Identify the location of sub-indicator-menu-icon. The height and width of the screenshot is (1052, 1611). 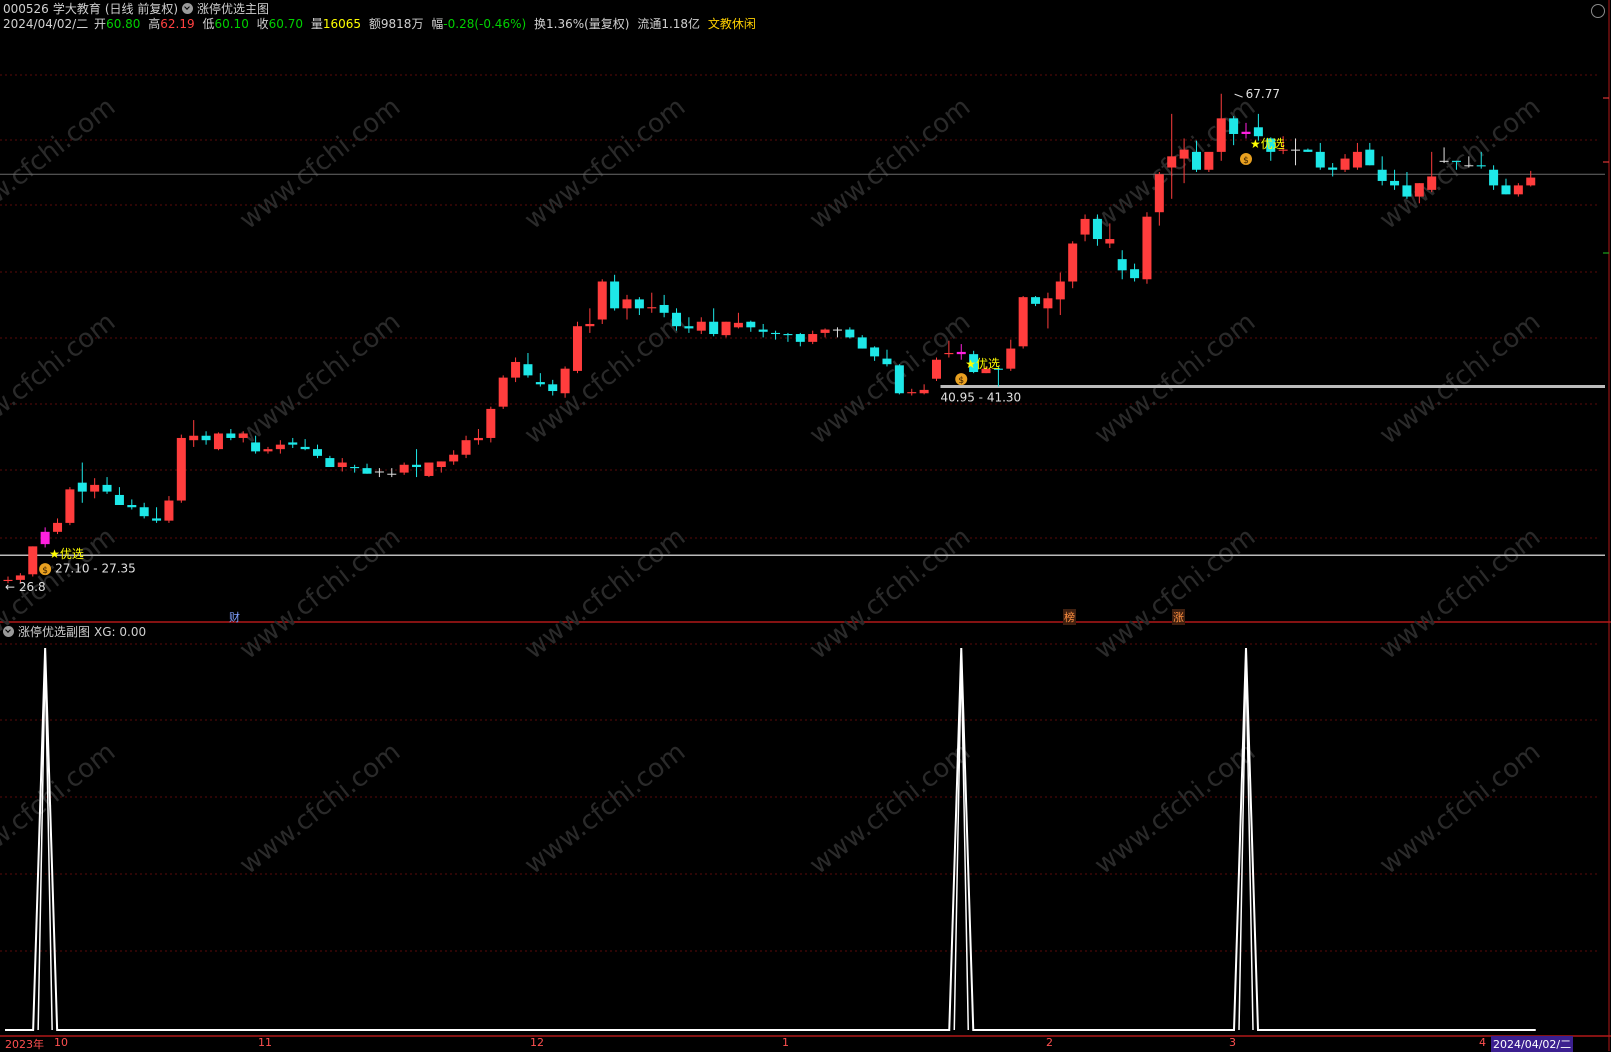
(8, 631).